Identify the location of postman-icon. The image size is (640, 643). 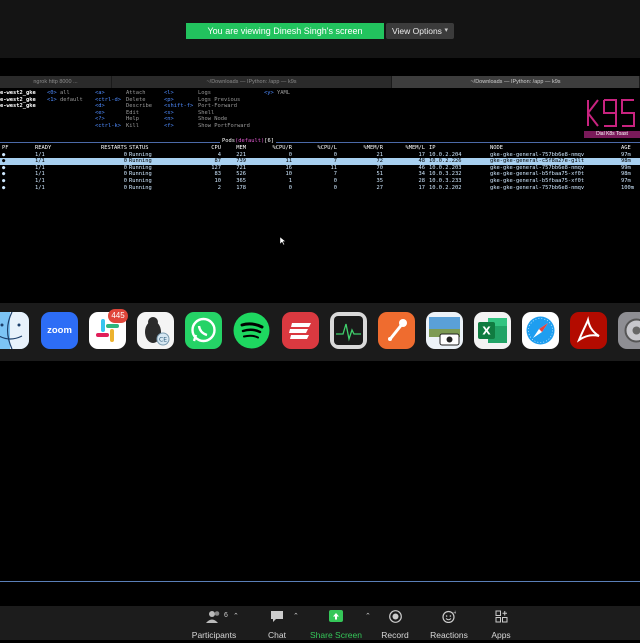
(396, 330).